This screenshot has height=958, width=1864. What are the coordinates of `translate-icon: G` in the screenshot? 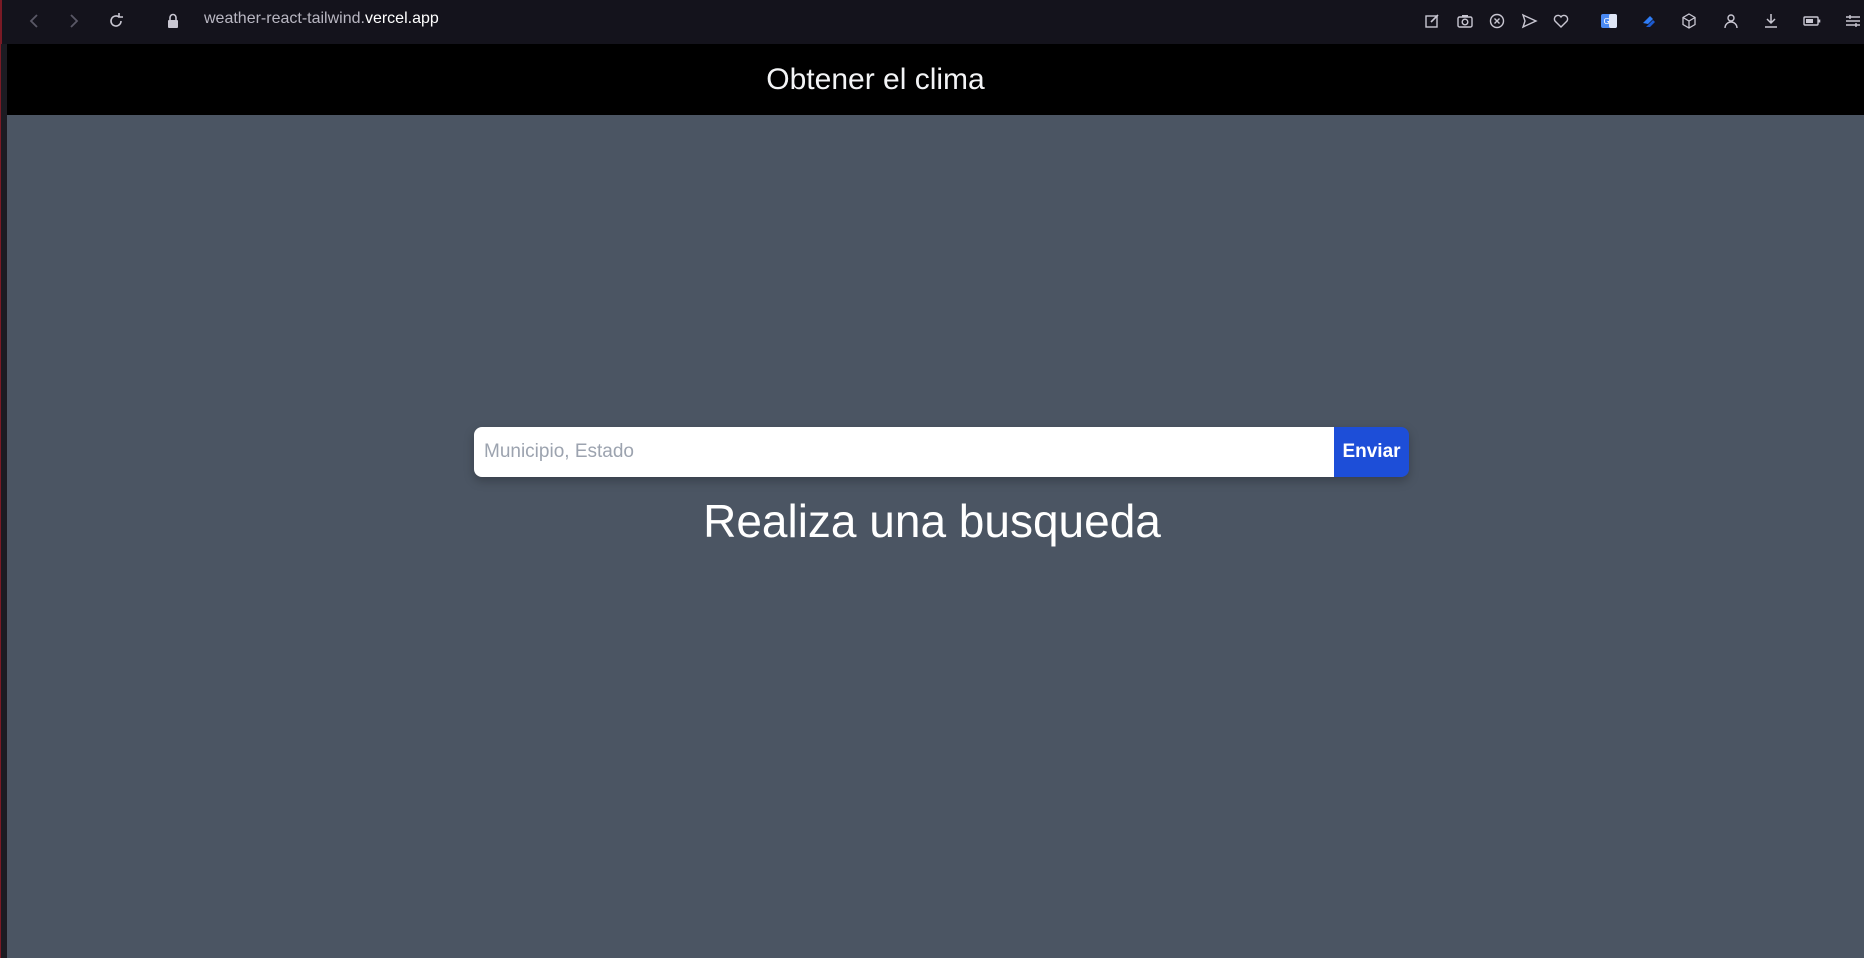 It's located at (1609, 21).